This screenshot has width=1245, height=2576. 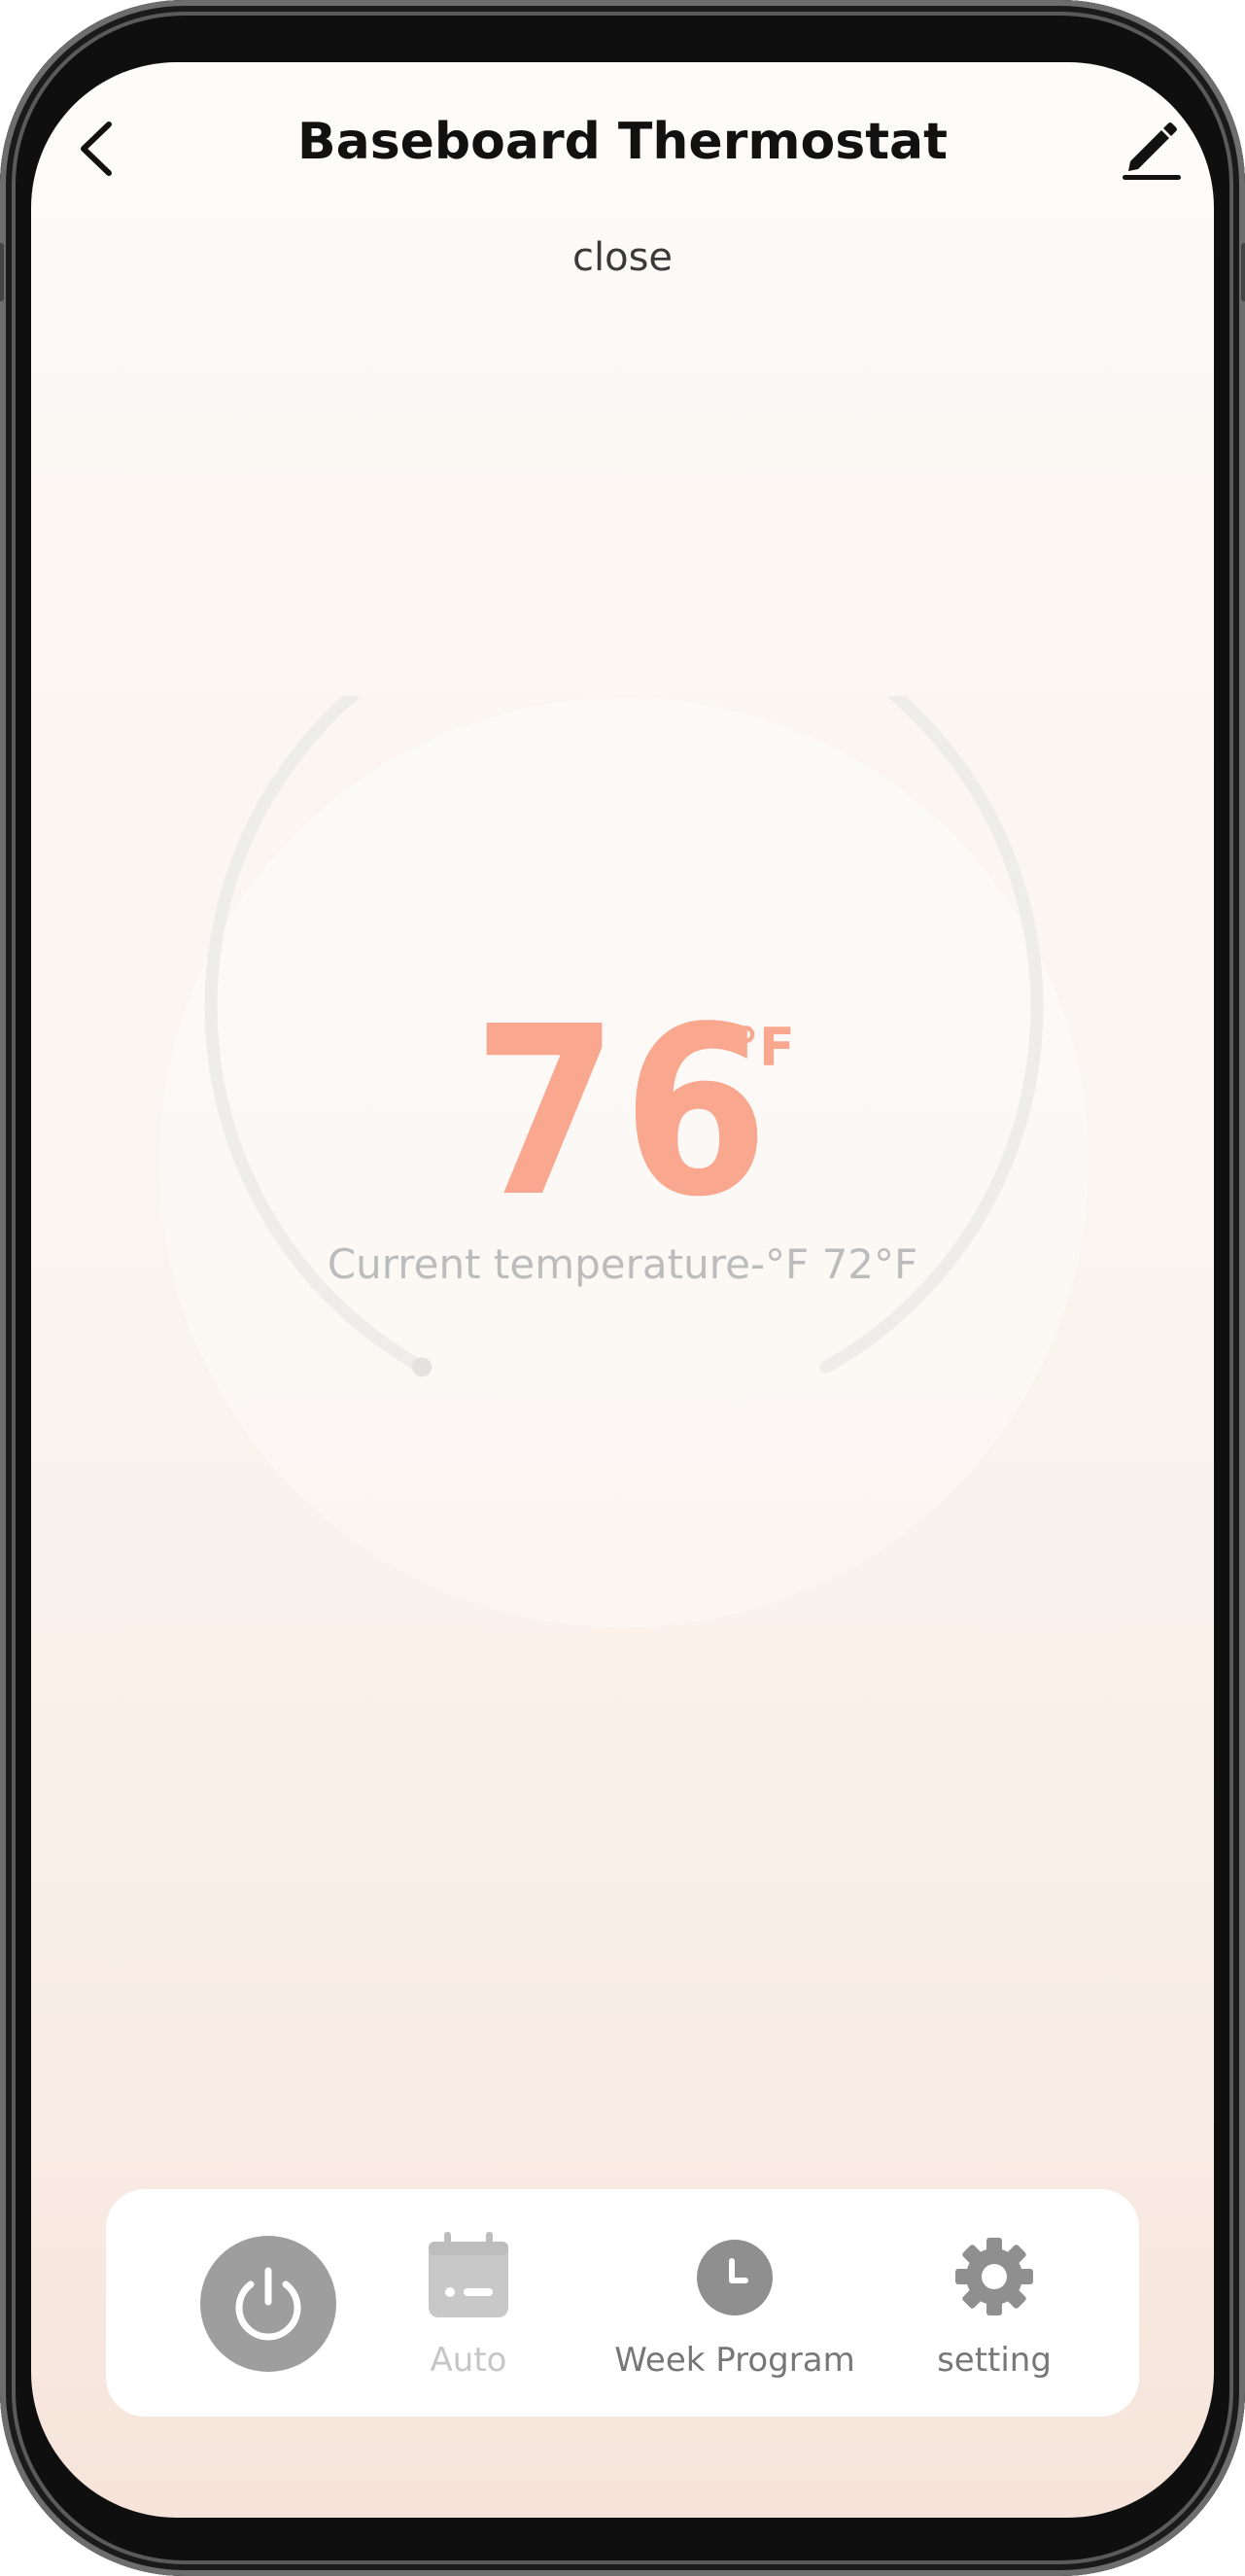 What do you see at coordinates (622, 1264) in the screenshot?
I see `current-temperature-label: Current temperature-°F 72°F` at bounding box center [622, 1264].